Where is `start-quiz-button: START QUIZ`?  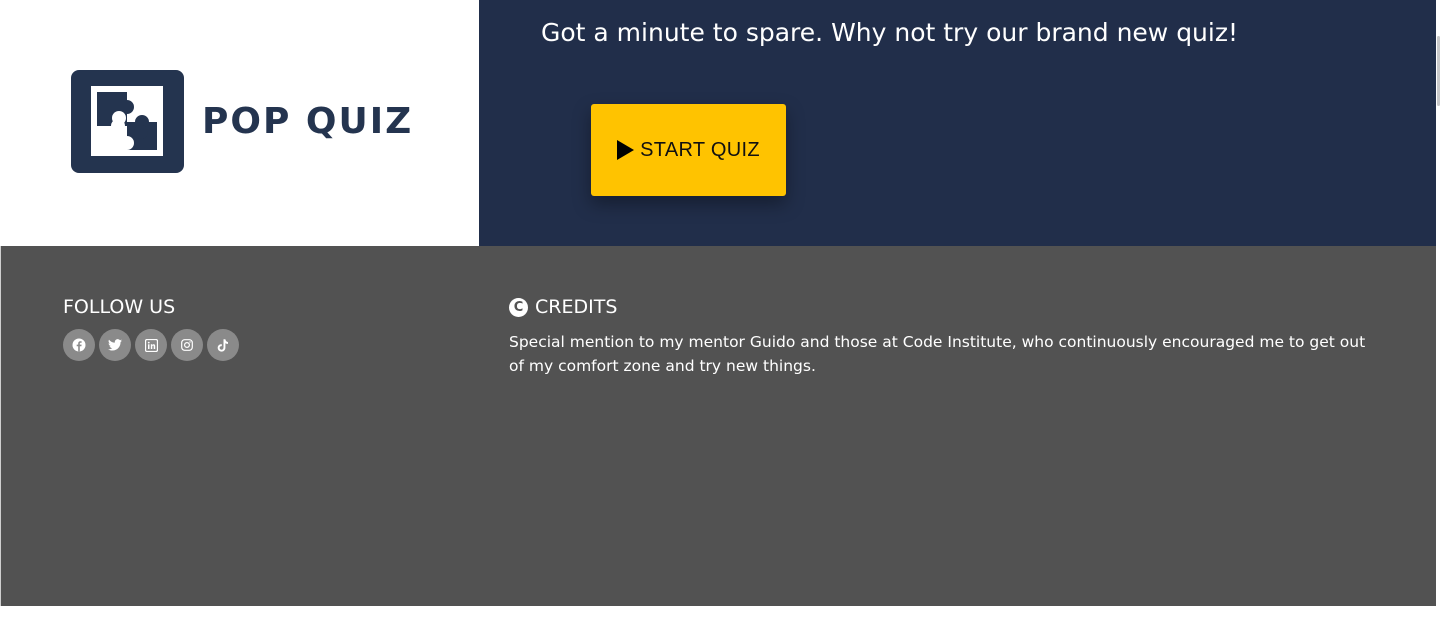 start-quiz-button: START QUIZ is located at coordinates (688, 150).